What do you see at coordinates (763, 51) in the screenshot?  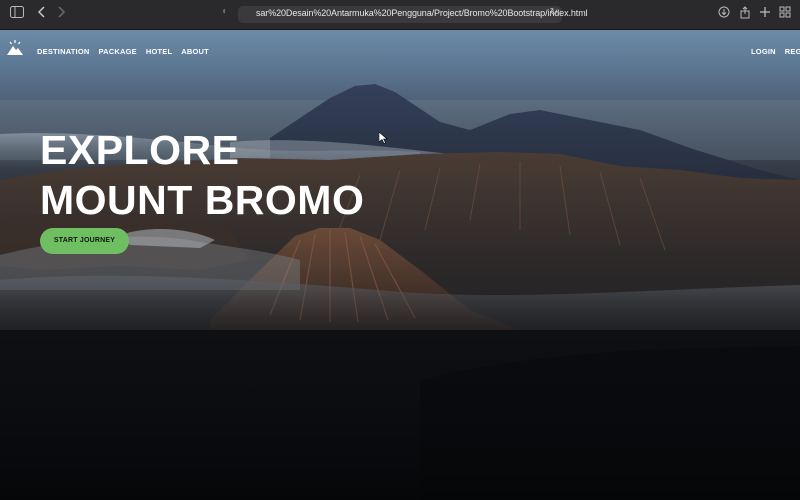 I see `login-link: LOGIN` at bounding box center [763, 51].